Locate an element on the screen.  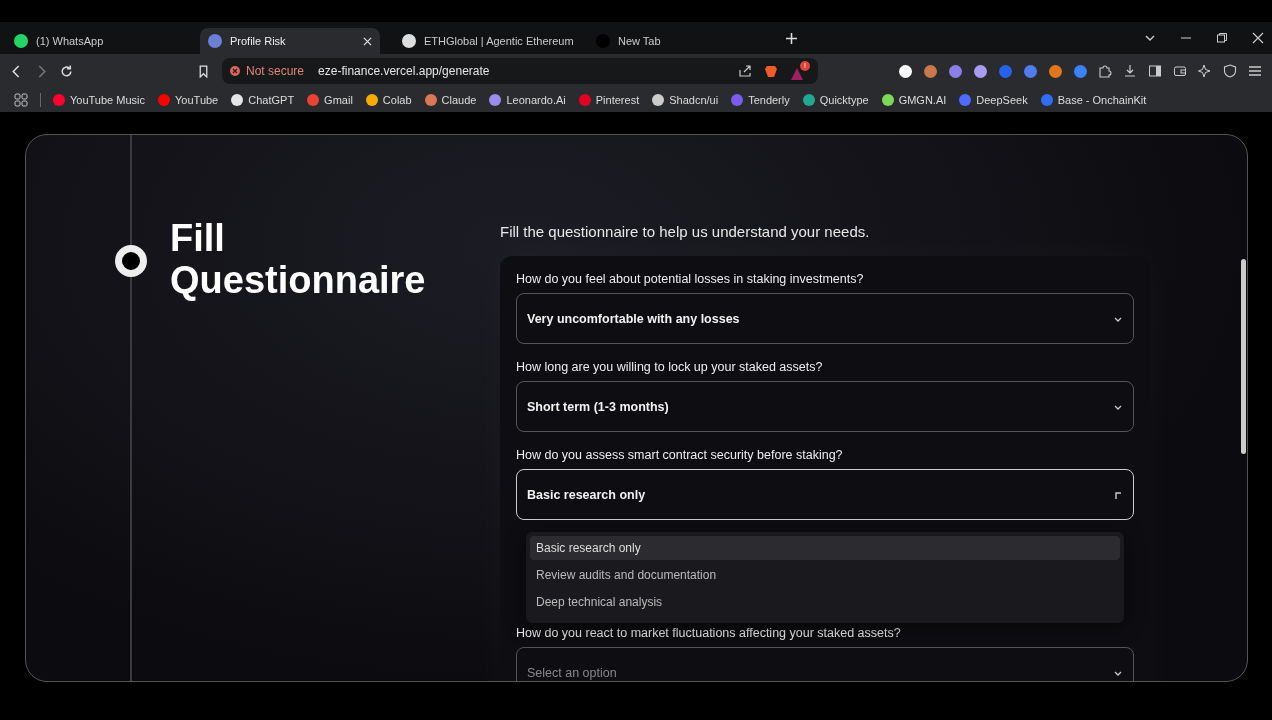
bookmark-item: YouTube is located at coordinates (188, 100).